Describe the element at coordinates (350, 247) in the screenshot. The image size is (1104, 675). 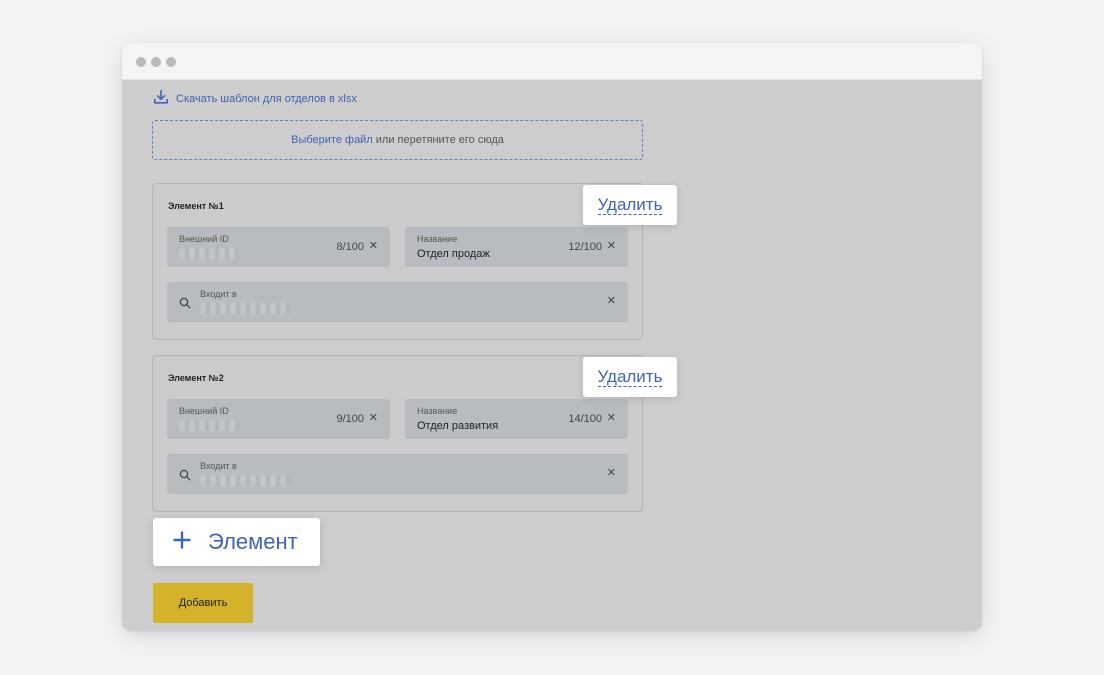
I see `char-counter: 8/100` at that location.